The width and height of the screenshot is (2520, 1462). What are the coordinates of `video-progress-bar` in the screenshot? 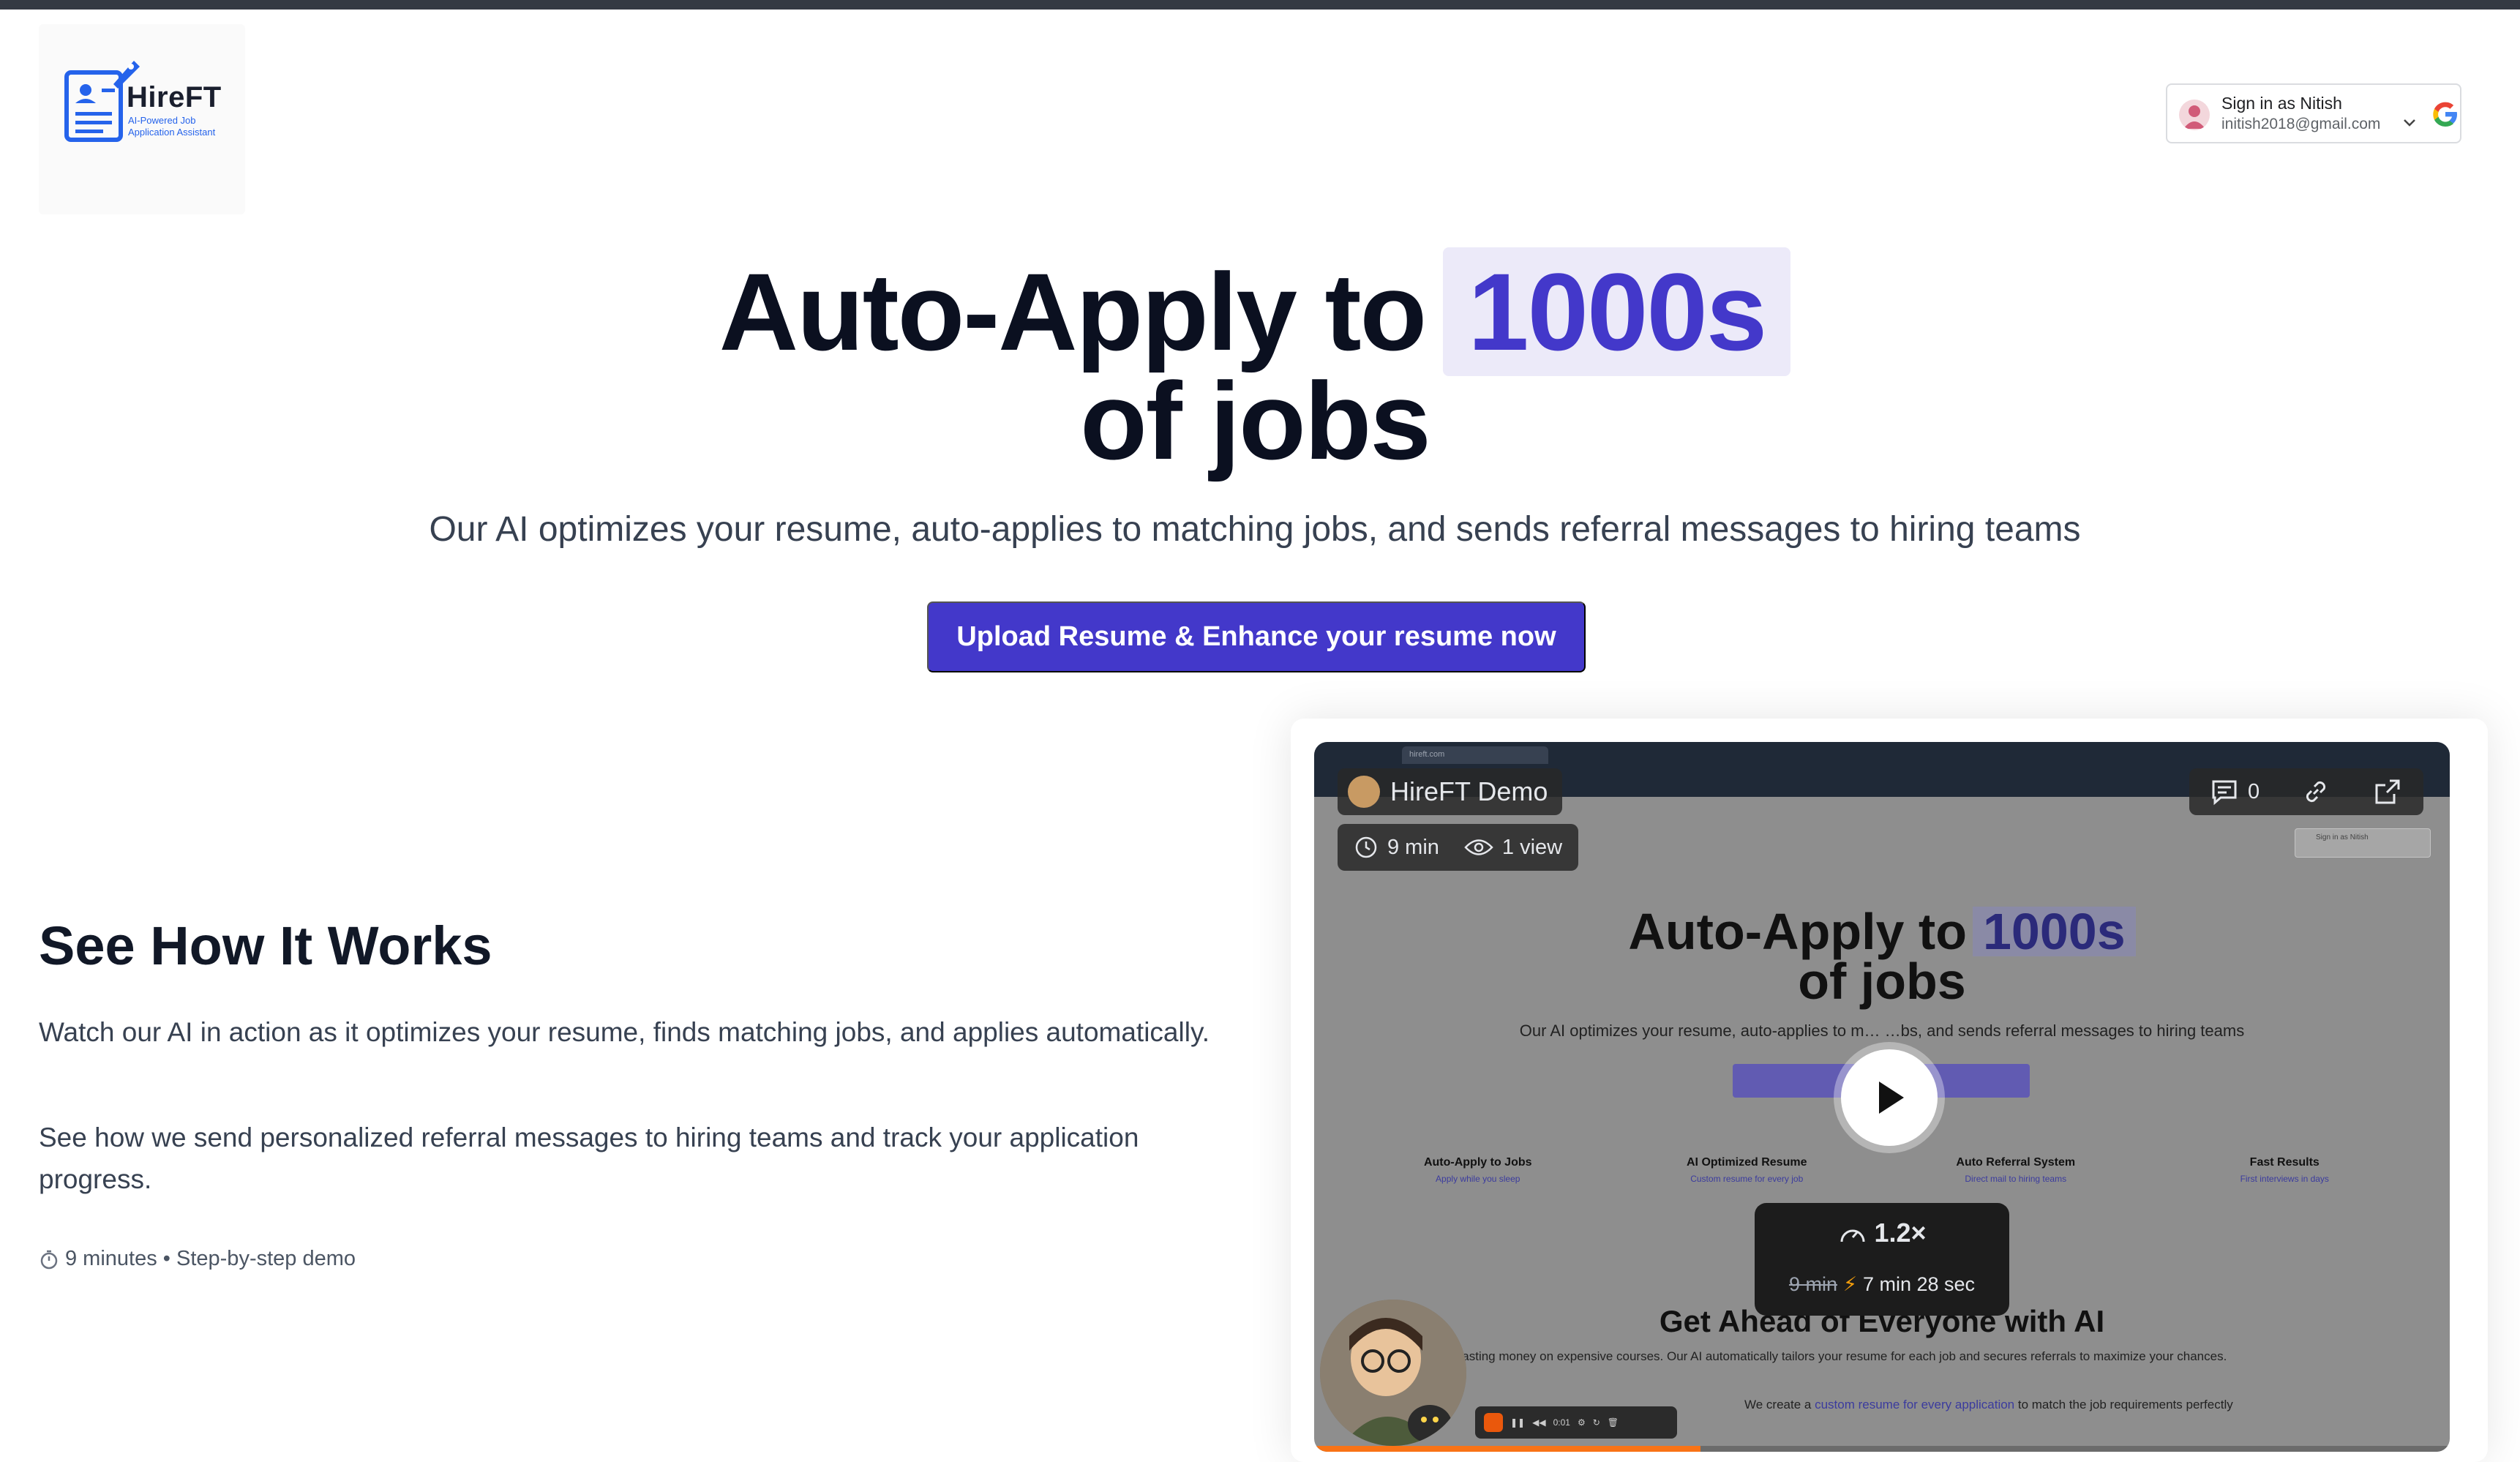 It's located at (1882, 1449).